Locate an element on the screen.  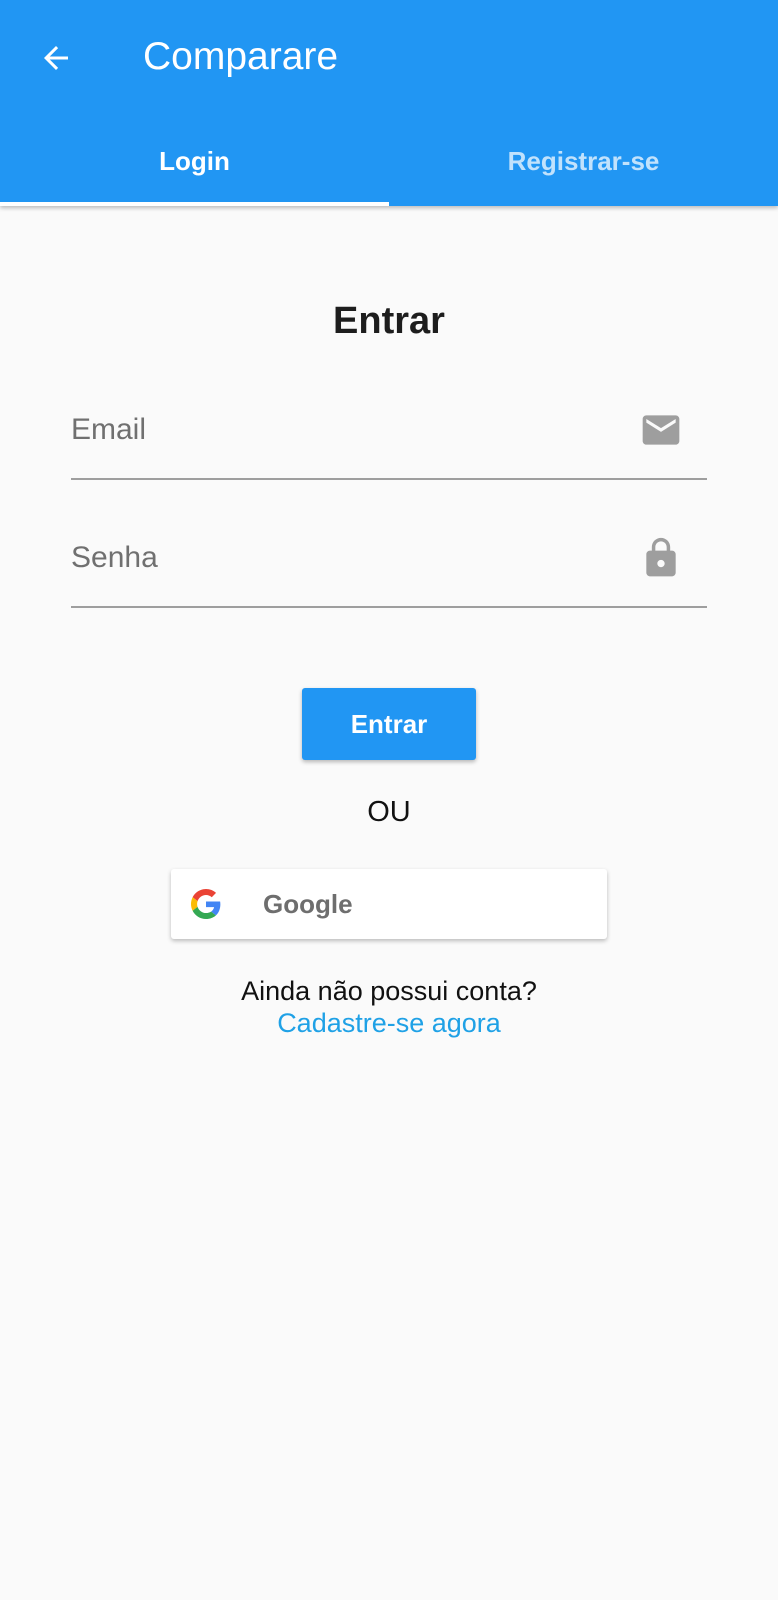
mail-icon is located at coordinates (661, 430).